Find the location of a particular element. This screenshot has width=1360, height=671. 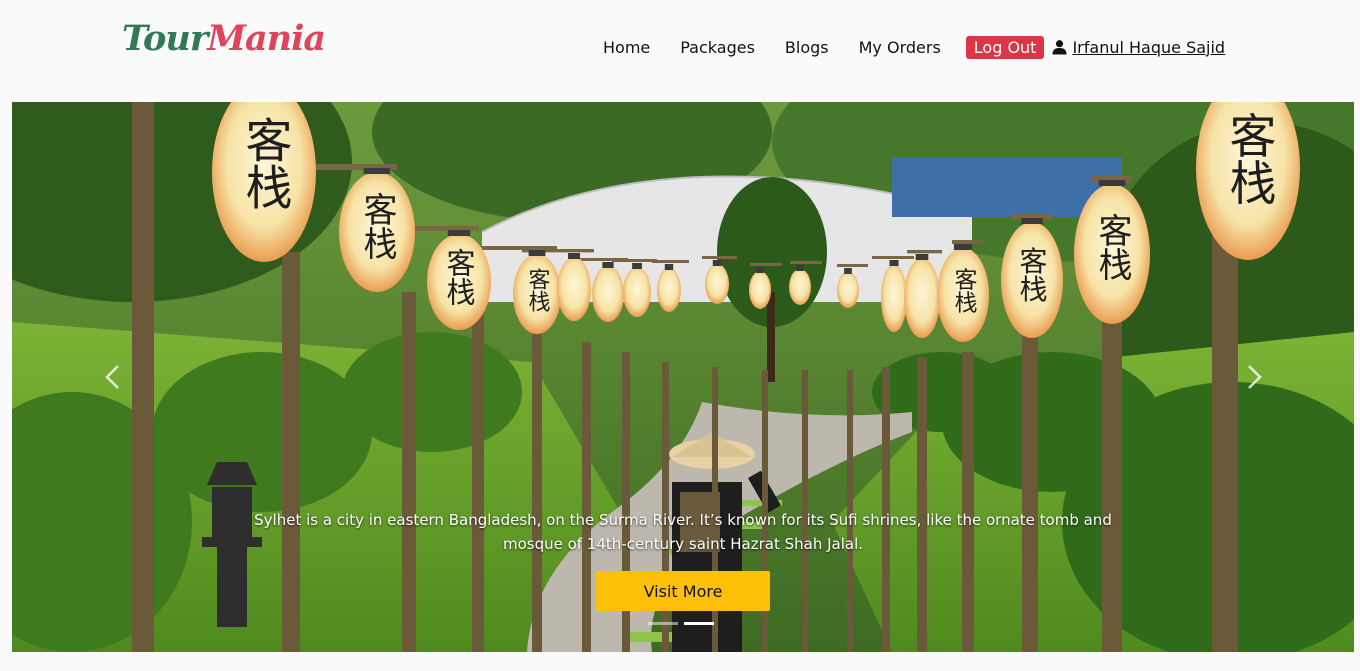

nav-packages-link: Packages is located at coordinates (717, 47).